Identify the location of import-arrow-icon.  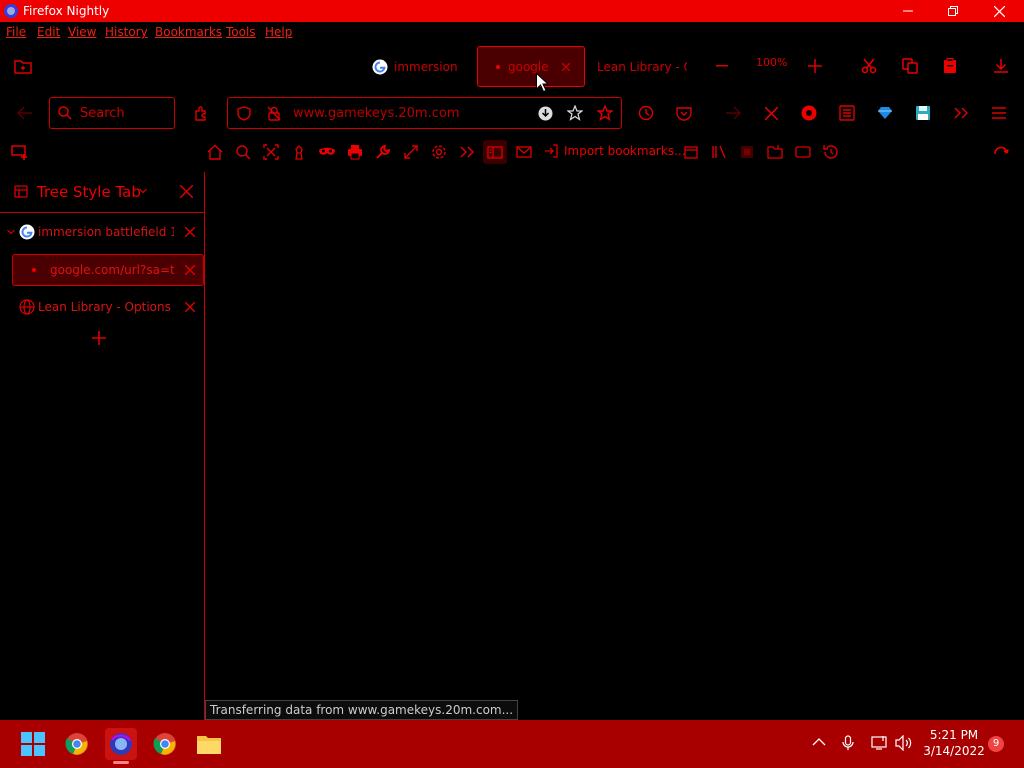
(551, 151).